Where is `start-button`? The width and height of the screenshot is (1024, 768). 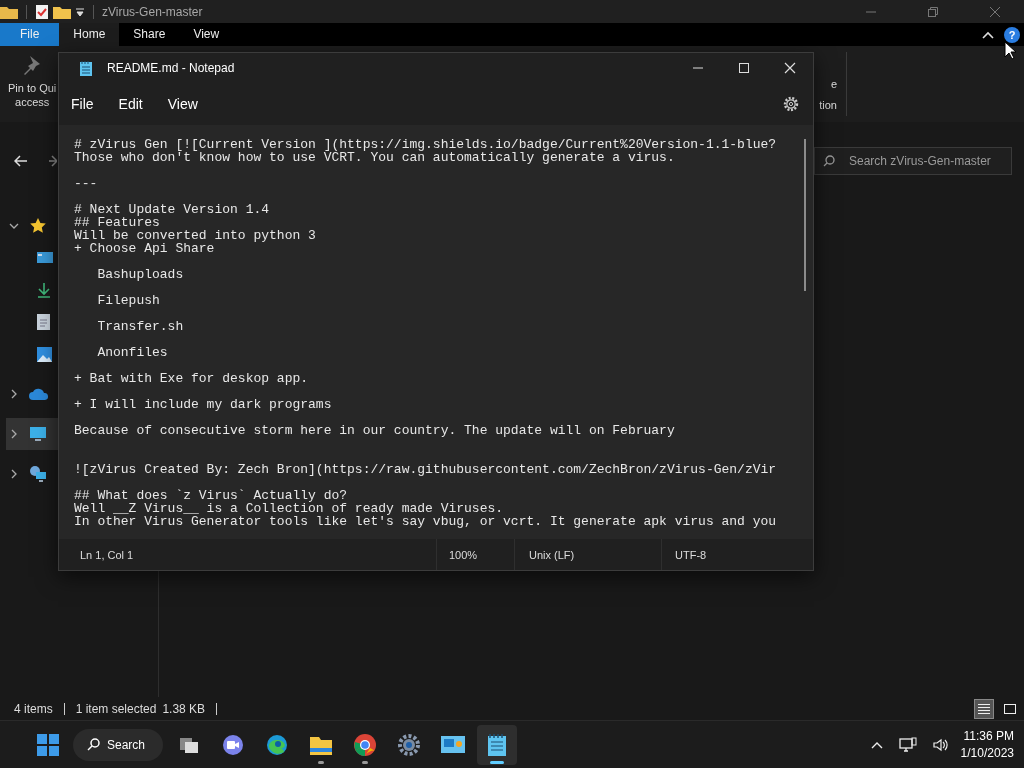 start-button is located at coordinates (48, 744).